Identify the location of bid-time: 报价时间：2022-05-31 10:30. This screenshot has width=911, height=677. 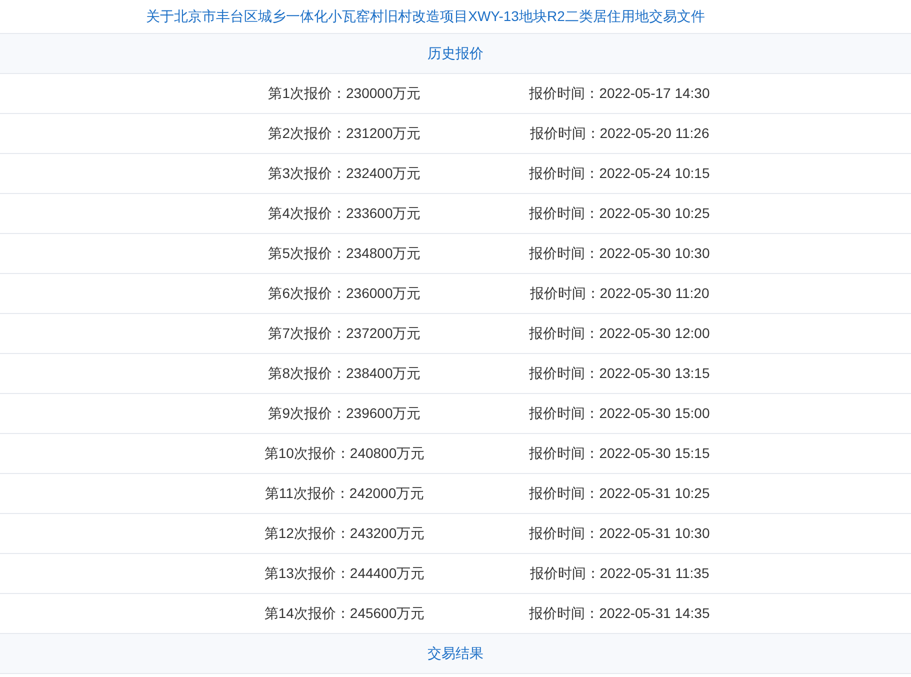
(619, 533).